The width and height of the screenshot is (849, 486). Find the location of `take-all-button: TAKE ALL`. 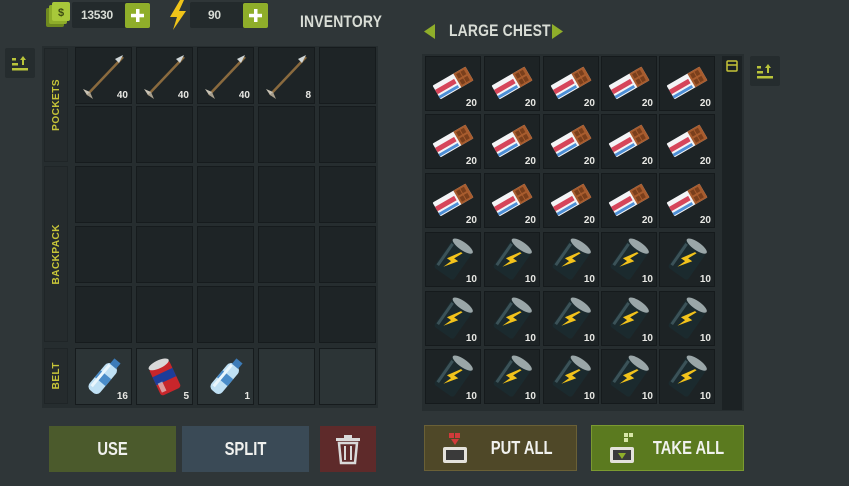

take-all-button: TAKE ALL is located at coordinates (667, 448).